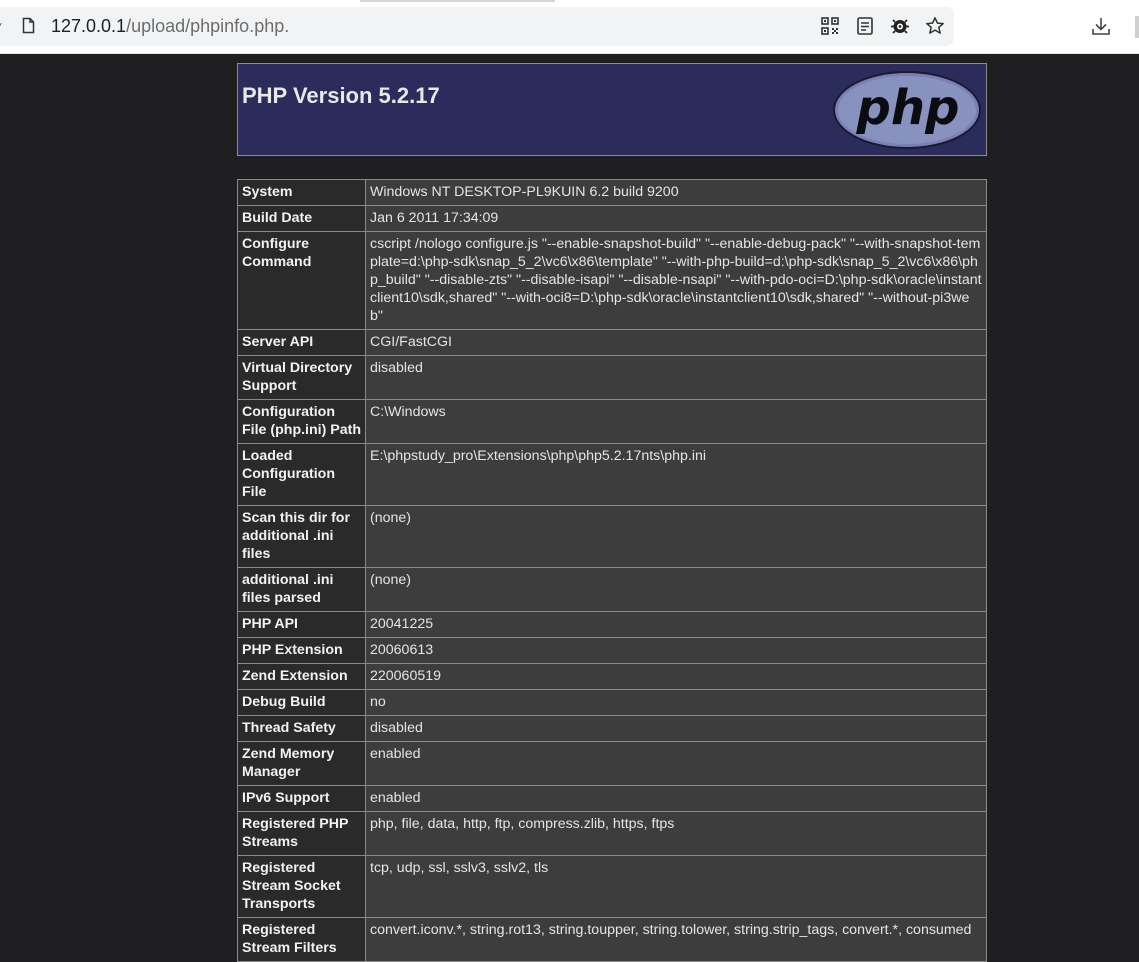 The width and height of the screenshot is (1139, 962). Describe the element at coordinates (301, 421) in the screenshot. I see `row-label: Configuration File (php.ini) Path` at that location.